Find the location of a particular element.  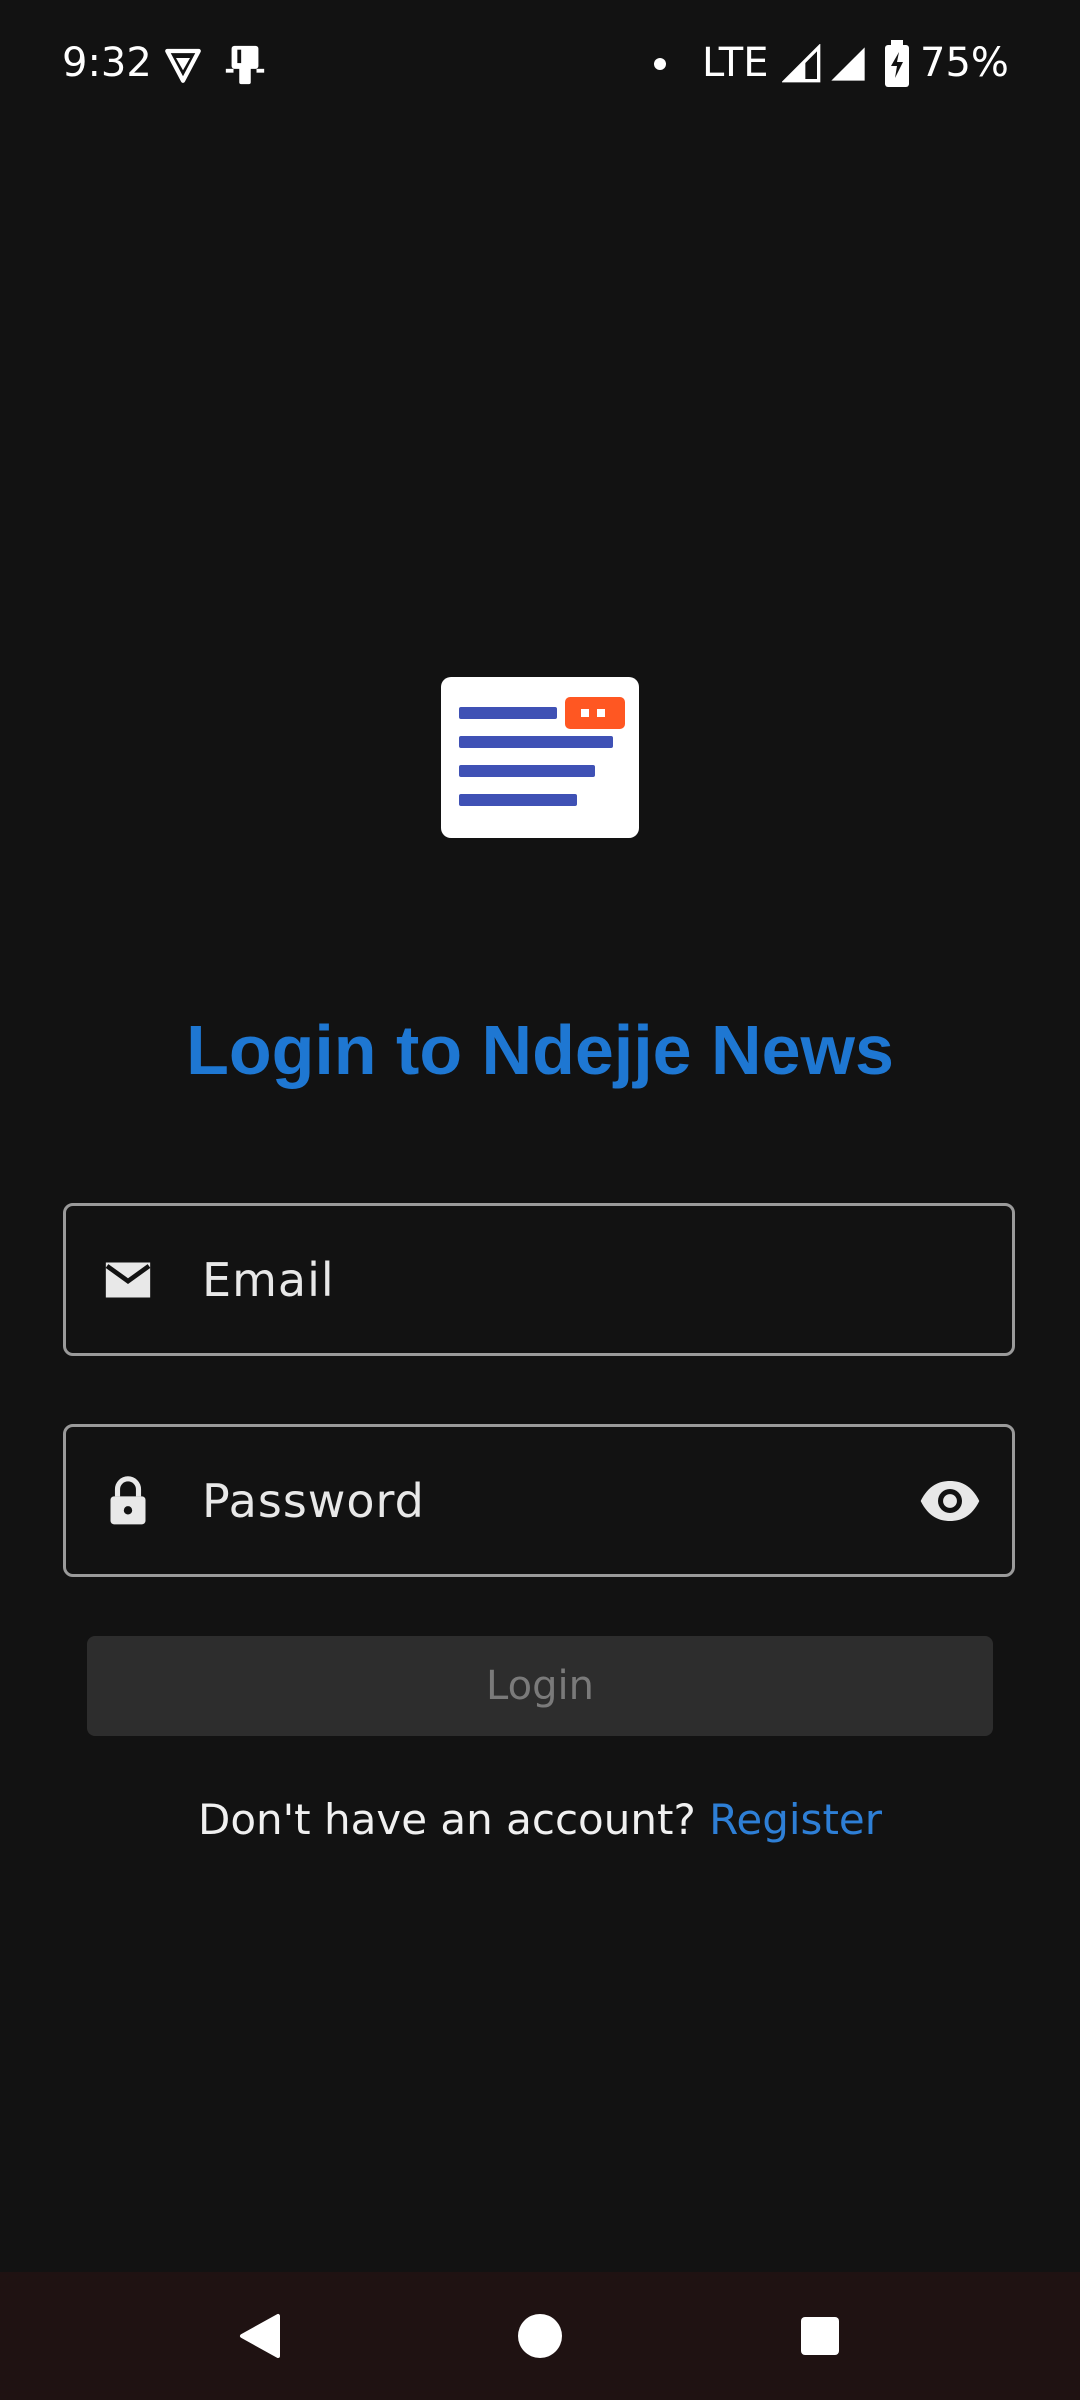

register-prompt: Don't have an account? is located at coordinates (446, 1819).